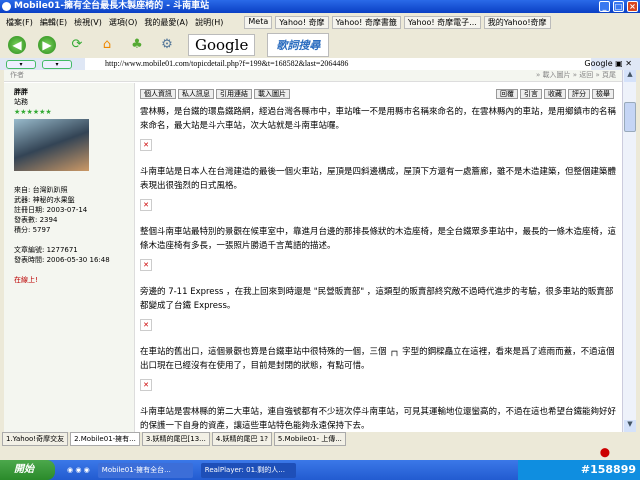 The image size is (640, 480). Describe the element at coordinates (272, 94) in the screenshot. I see `load-images-button: 載入圖片` at that location.